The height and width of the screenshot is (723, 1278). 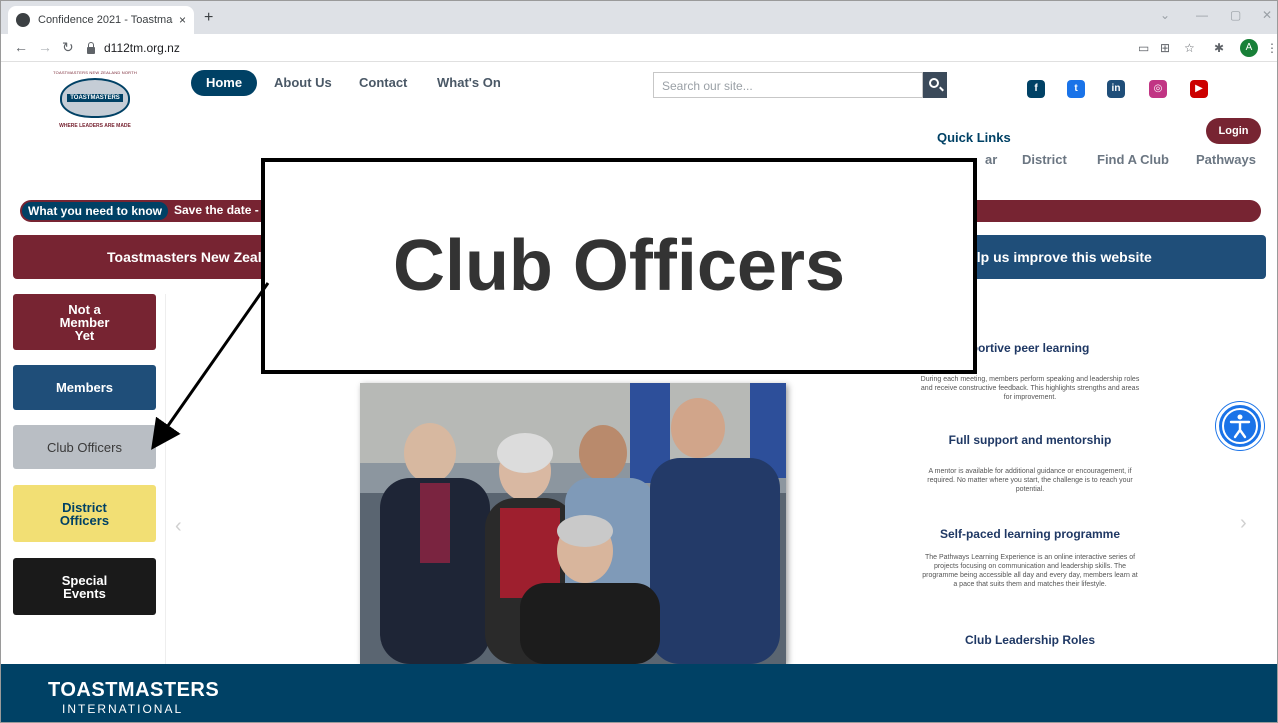 What do you see at coordinates (1030, 534) in the screenshot?
I see `feature-title: Self-paced learning programme` at bounding box center [1030, 534].